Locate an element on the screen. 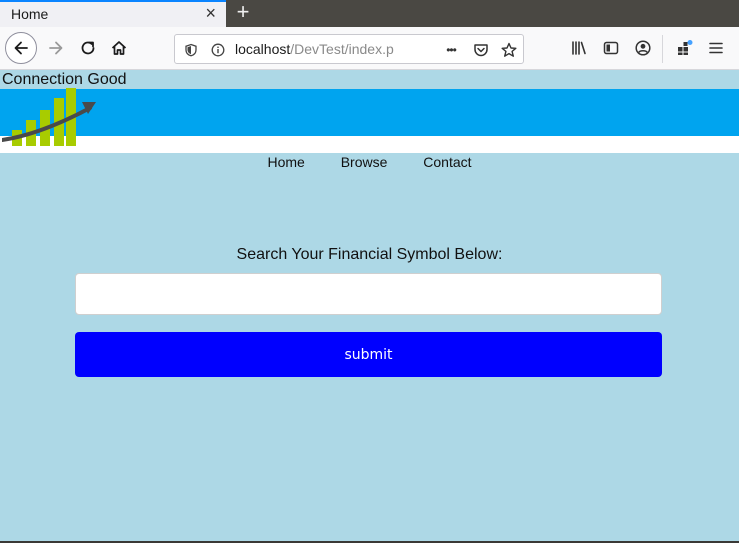  logo is located at coordinates (49, 117).